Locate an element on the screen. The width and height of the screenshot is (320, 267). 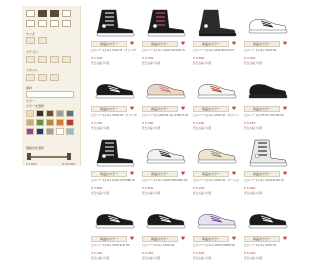
price-slider-min-handle is located at coordinates (29, 156).